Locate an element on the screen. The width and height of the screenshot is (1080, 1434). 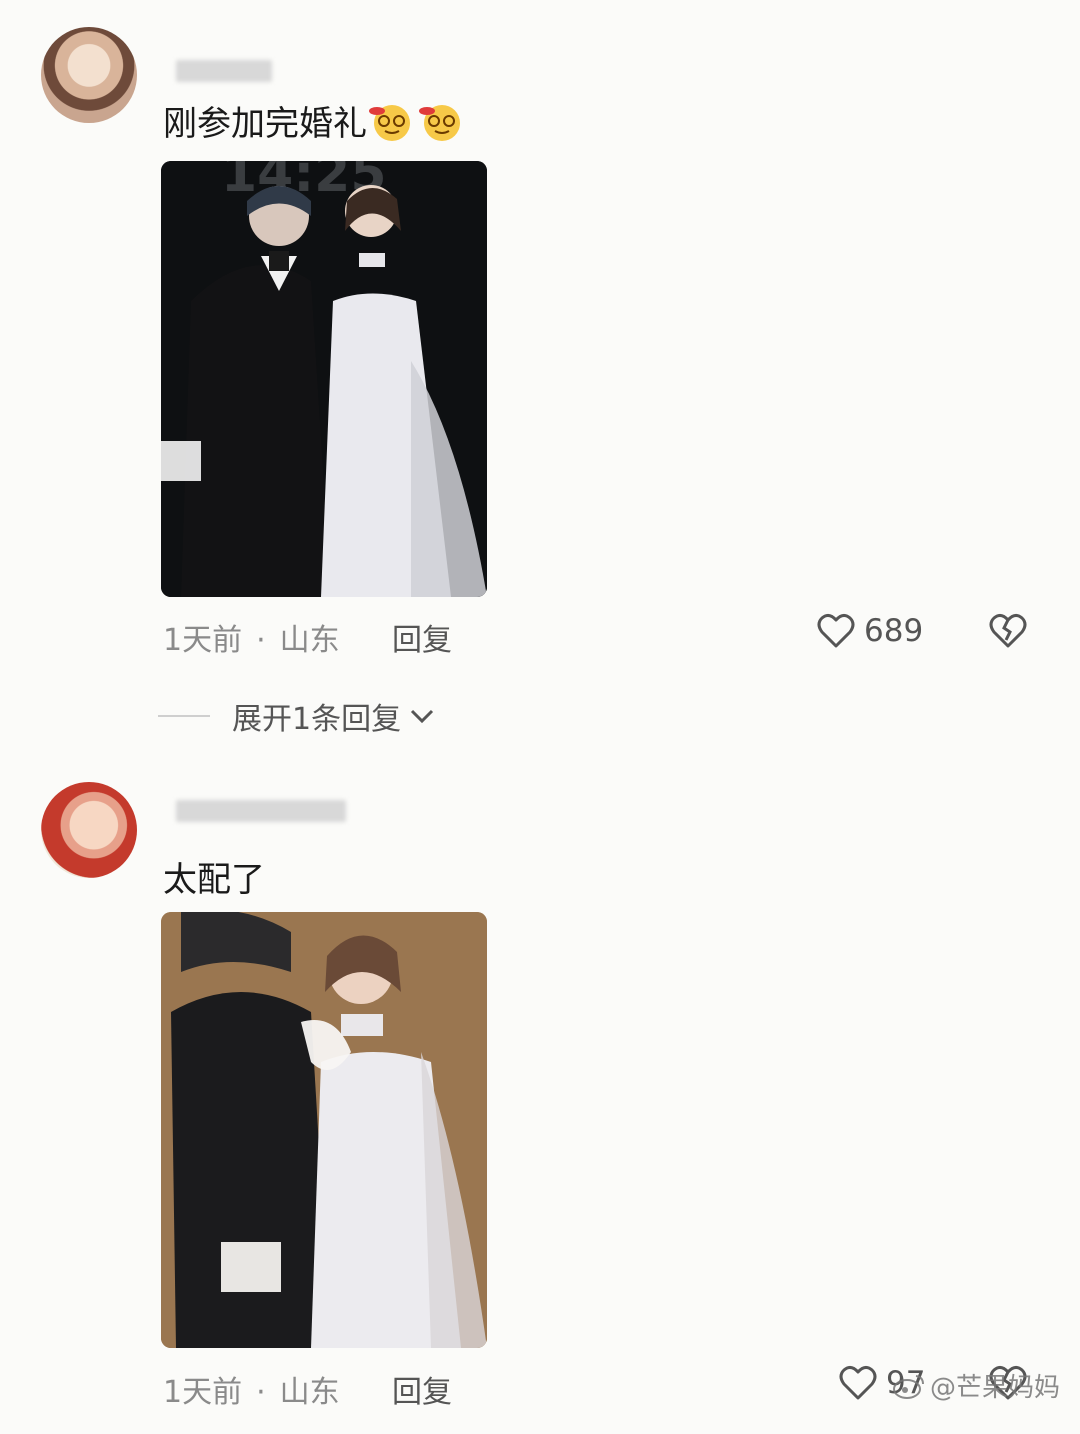
divider-line is located at coordinates (184, 716).